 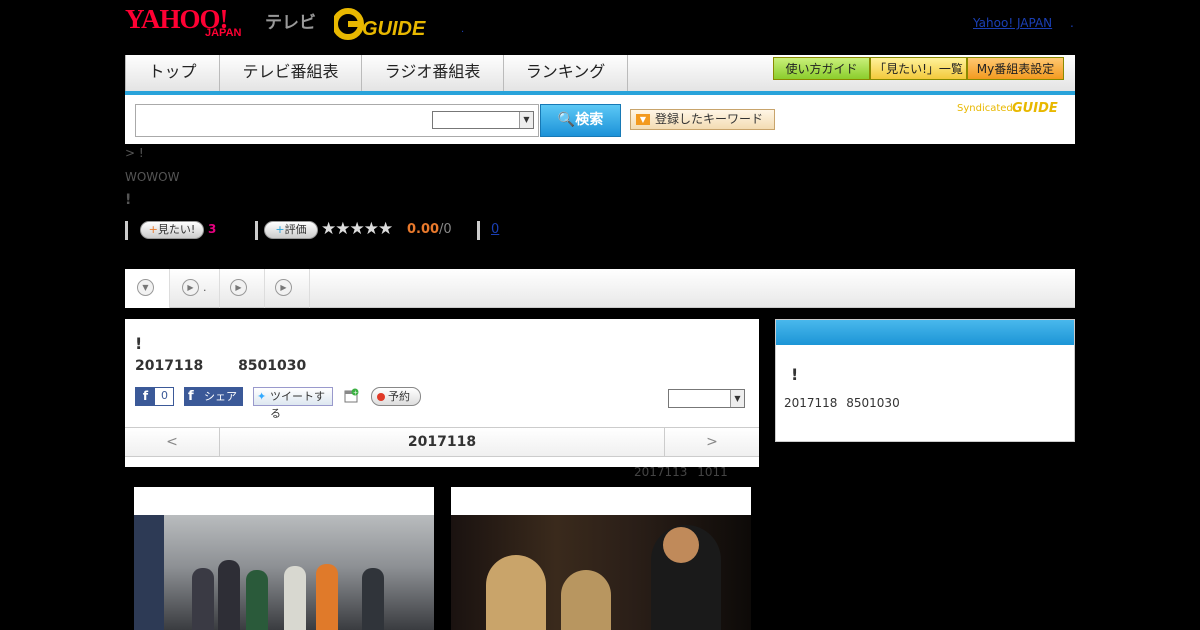 I want to click on reserve-label: 予約, so click(x=399, y=396).